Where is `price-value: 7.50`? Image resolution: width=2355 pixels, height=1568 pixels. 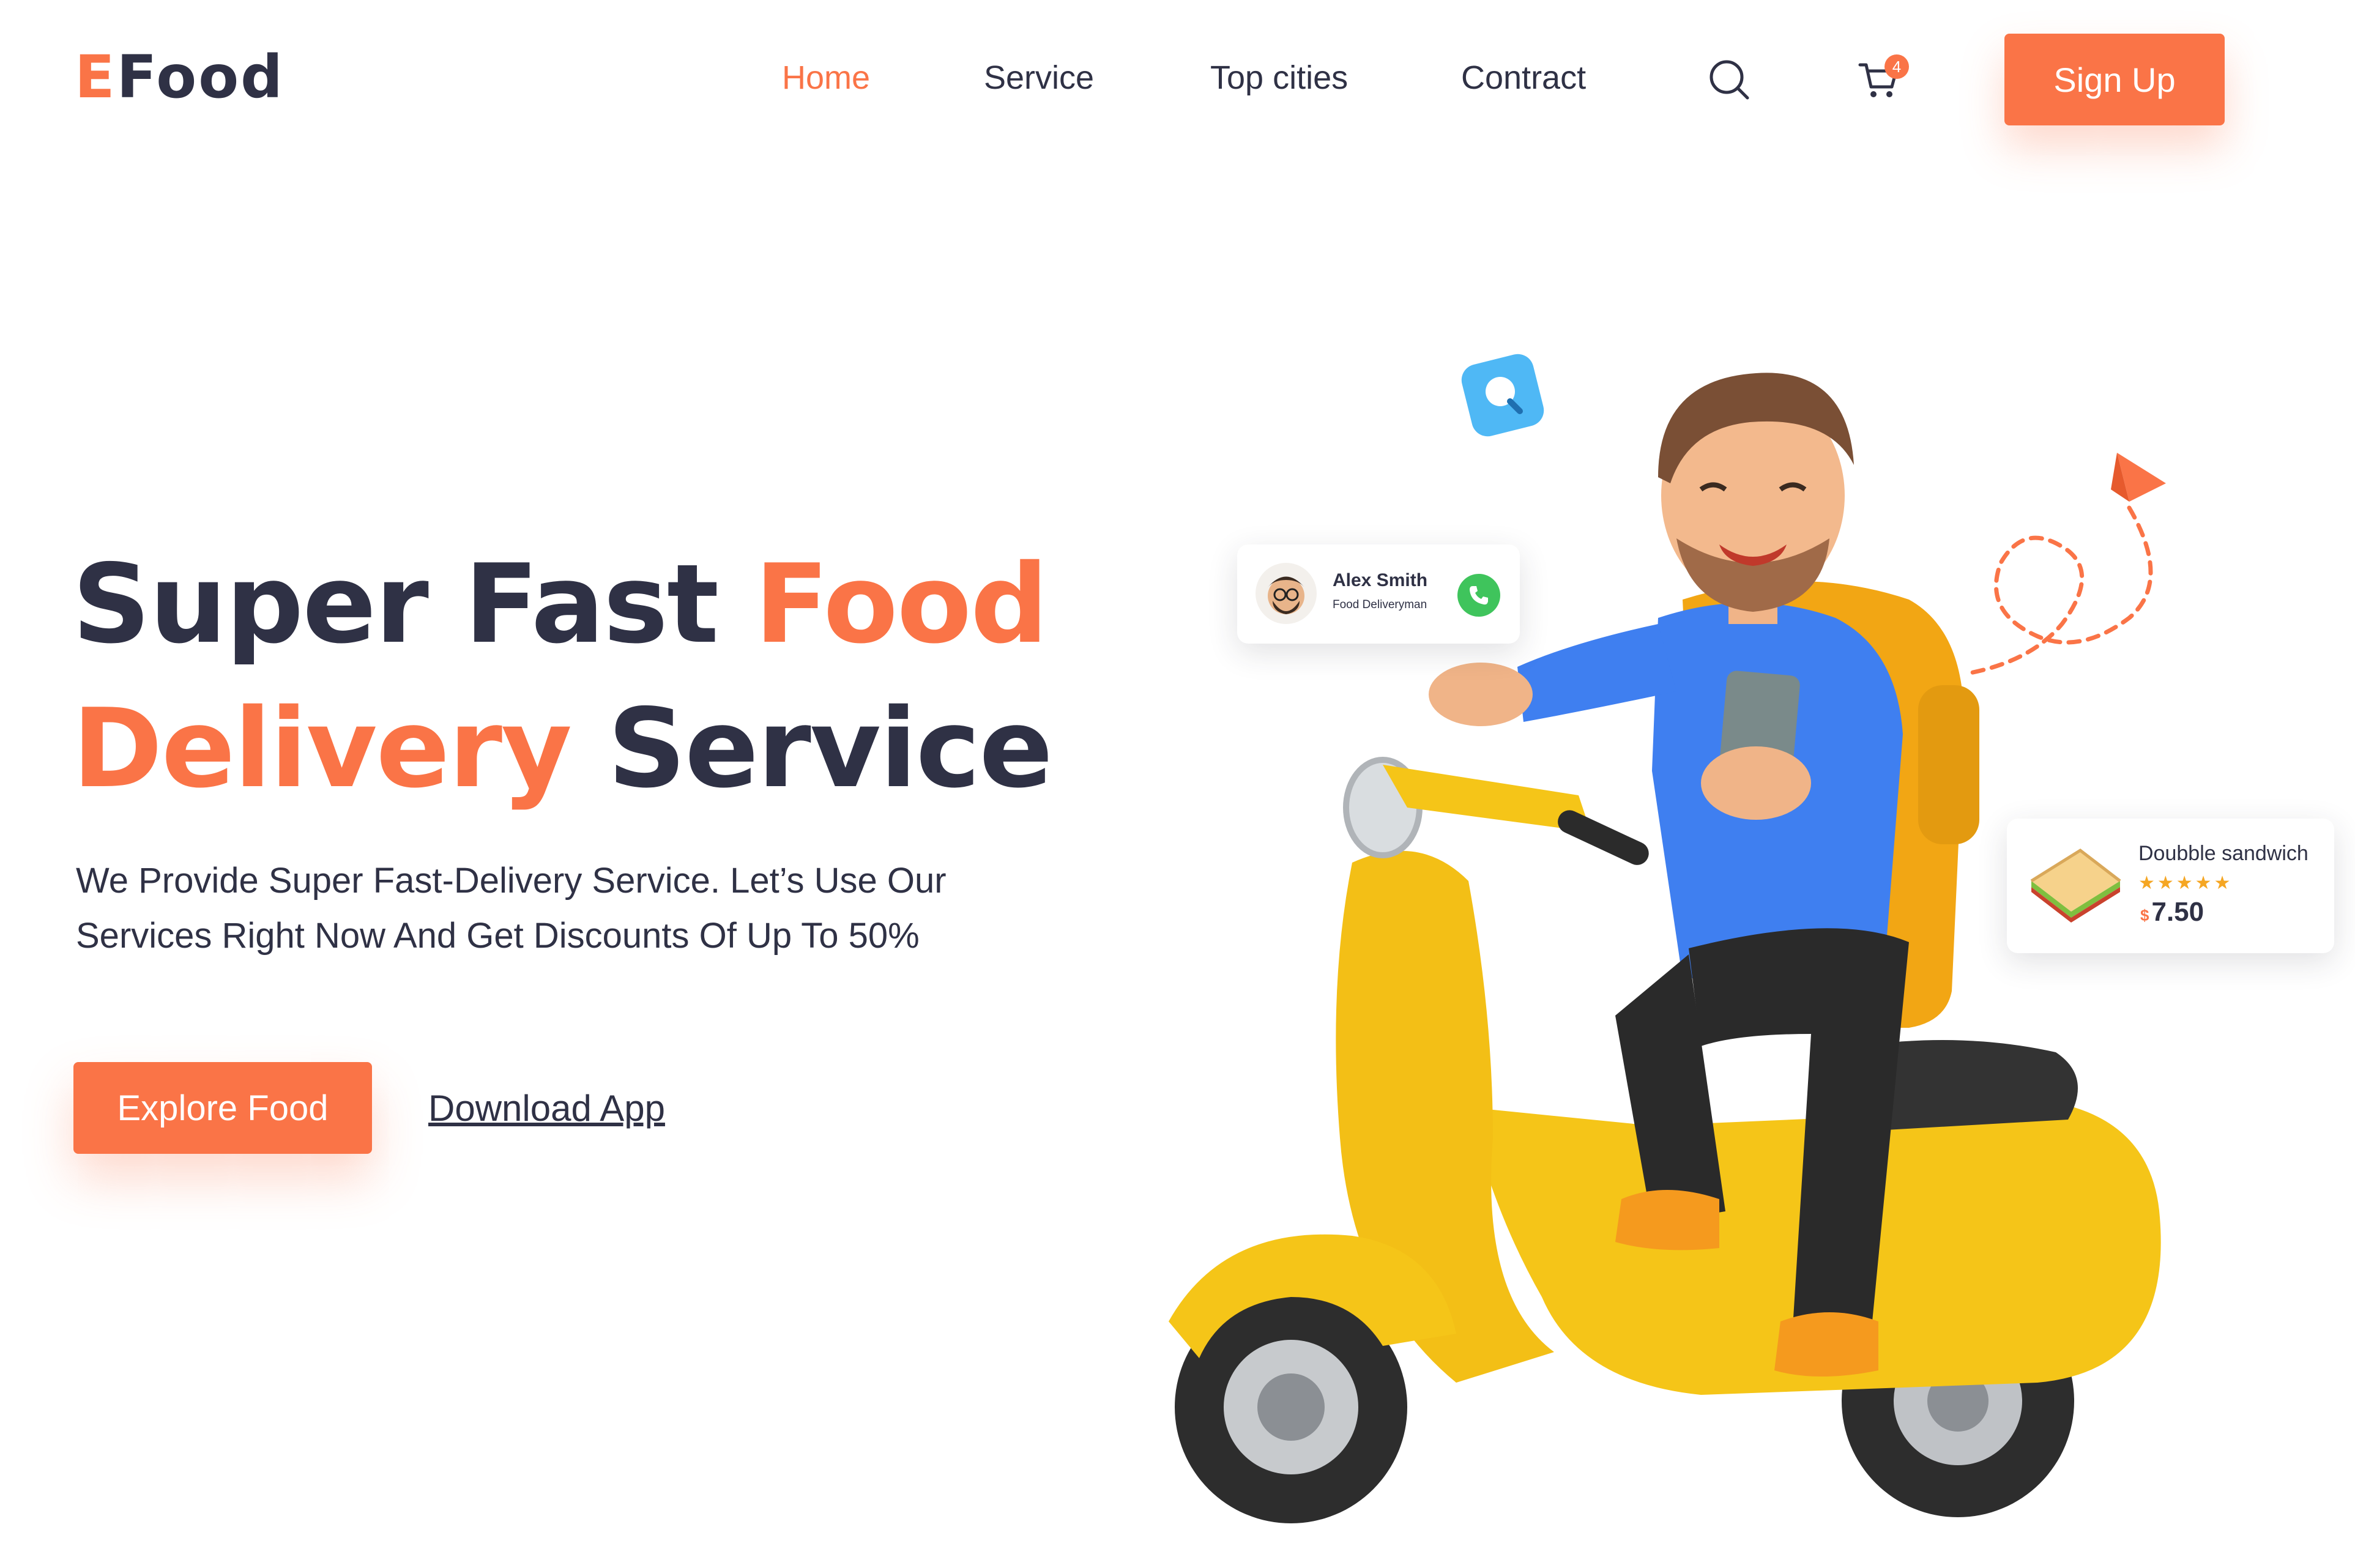
price-value: 7.50 is located at coordinates (2177, 912).